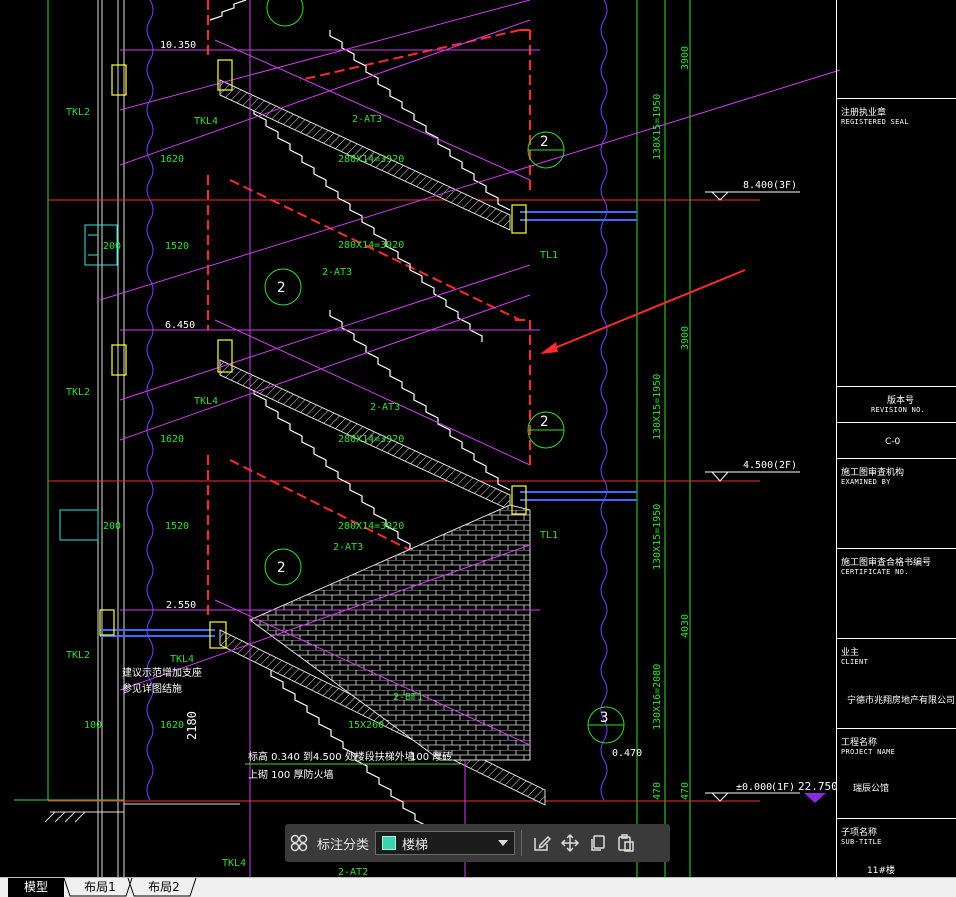 The image size is (956, 897). I want to click on step-3: 280X14=3920, so click(371, 439).